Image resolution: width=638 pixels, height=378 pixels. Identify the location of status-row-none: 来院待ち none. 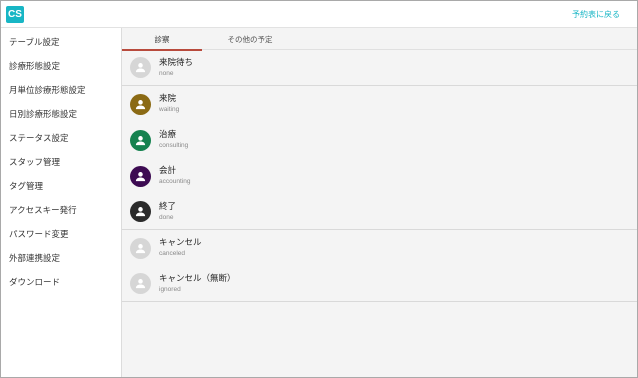
(379, 68).